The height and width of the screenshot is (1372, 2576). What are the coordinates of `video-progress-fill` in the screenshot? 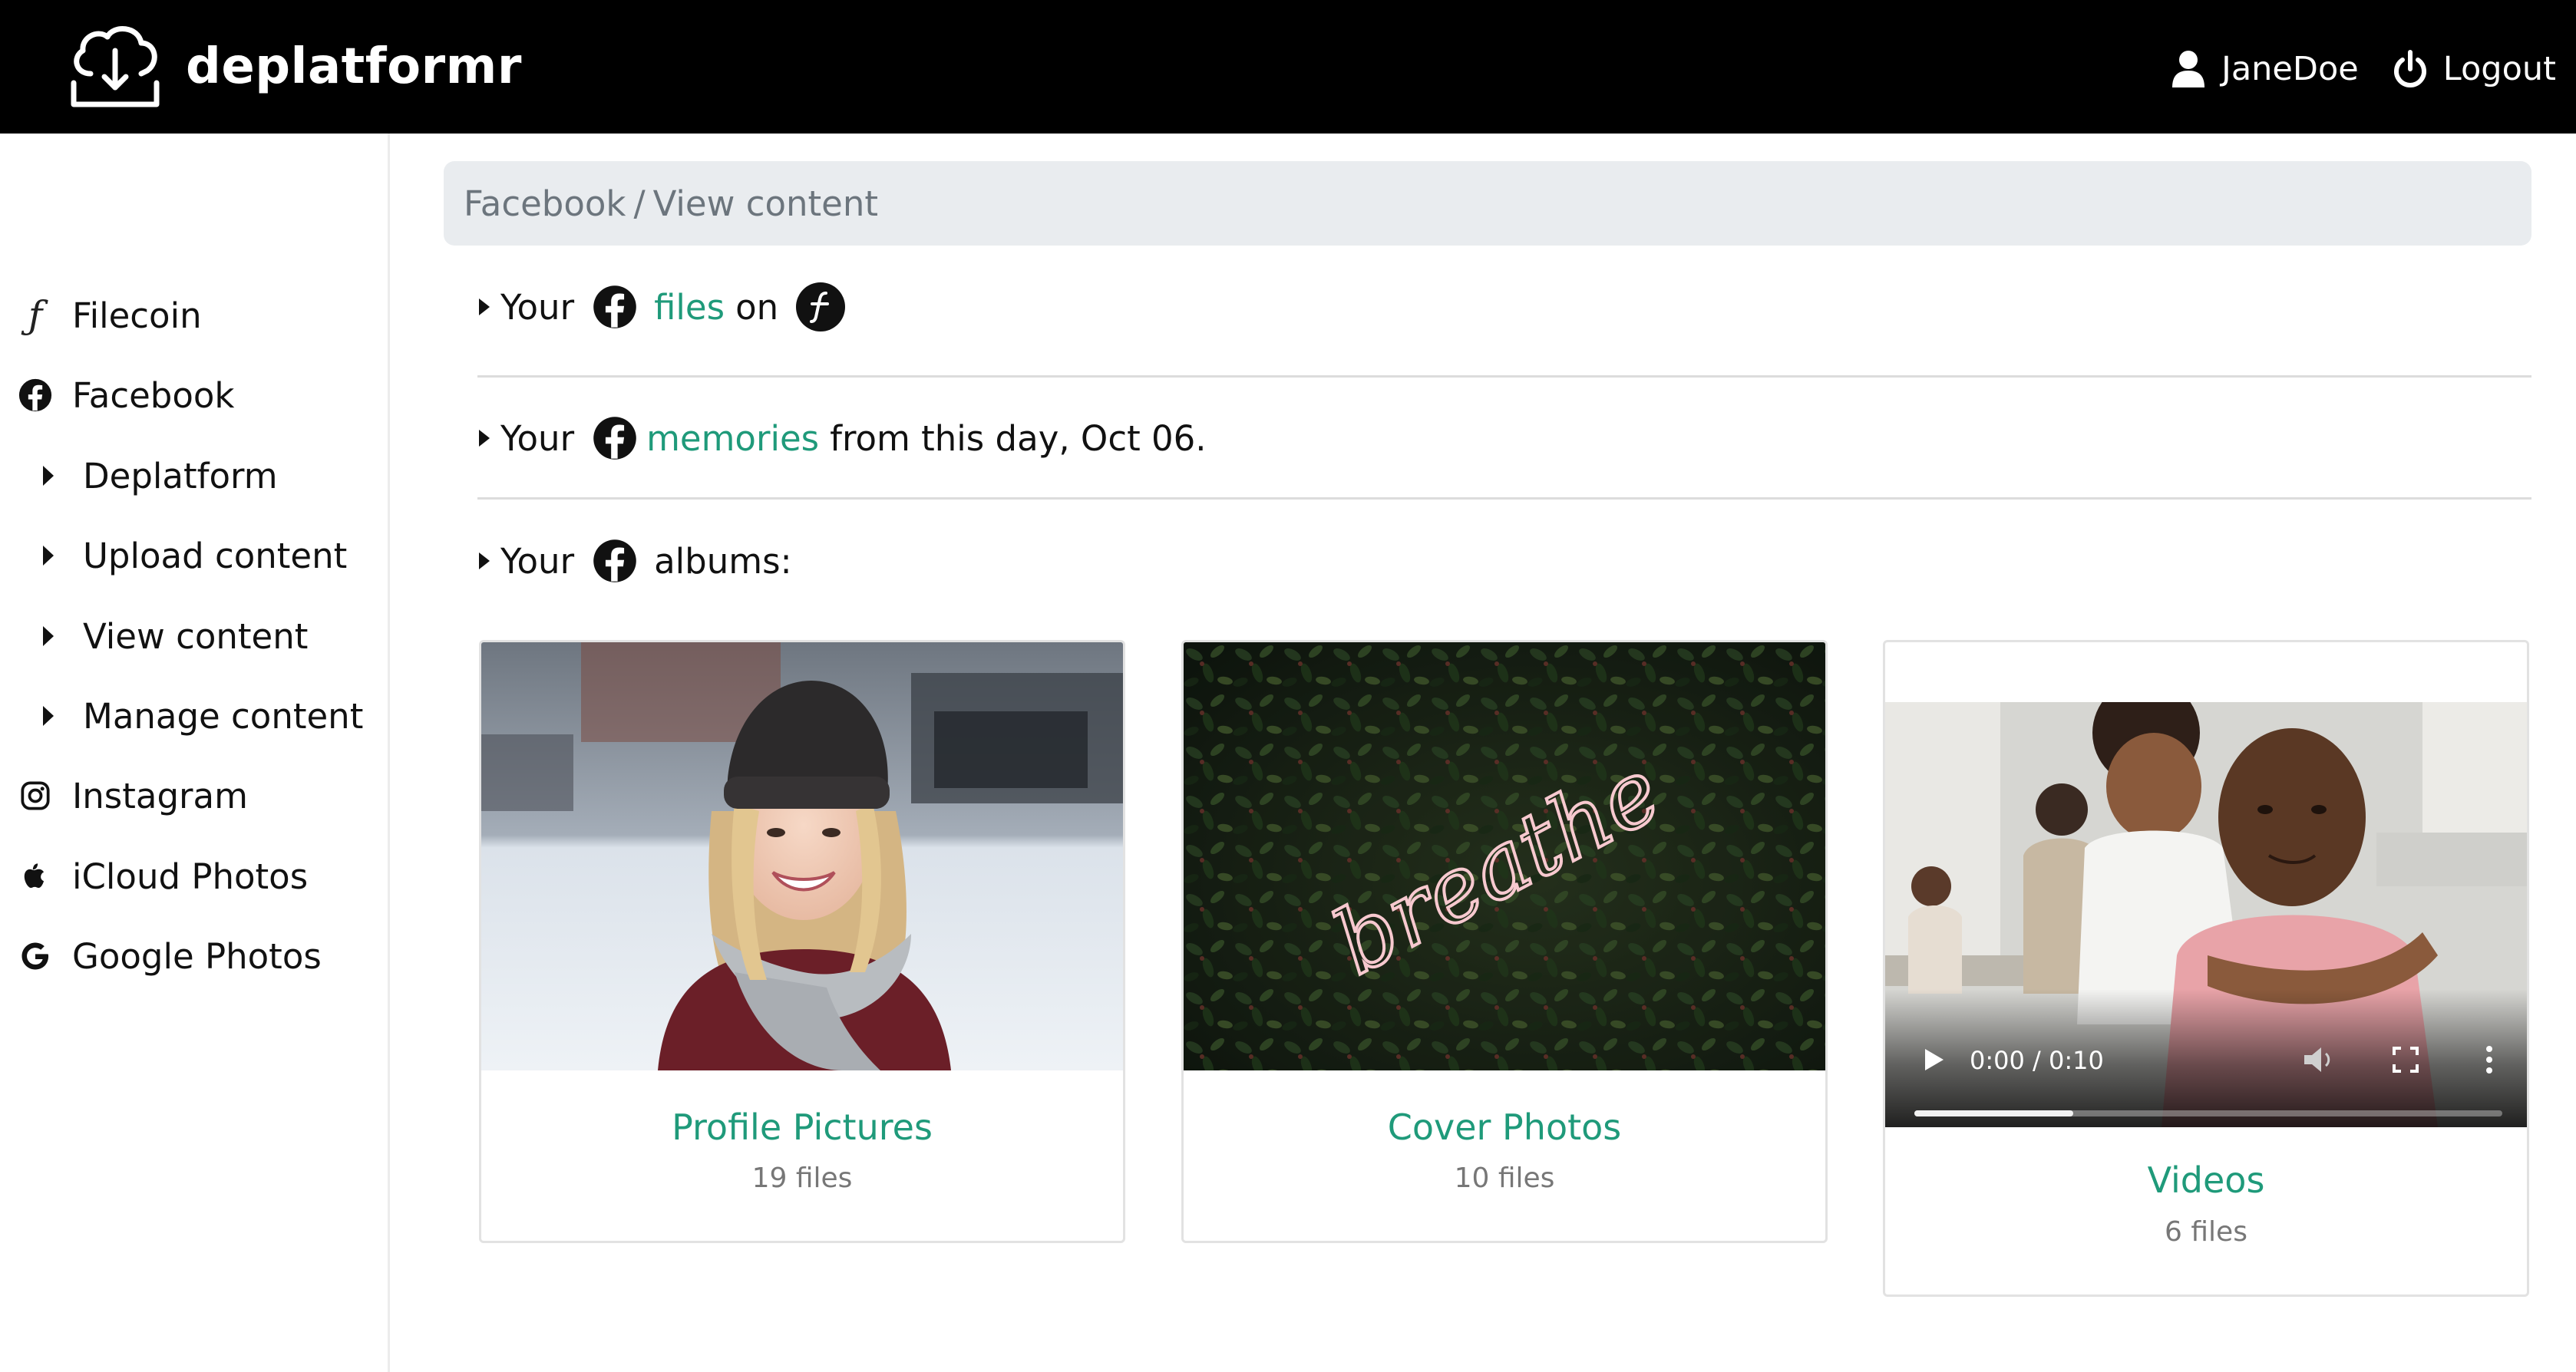 It's located at (1993, 1113).